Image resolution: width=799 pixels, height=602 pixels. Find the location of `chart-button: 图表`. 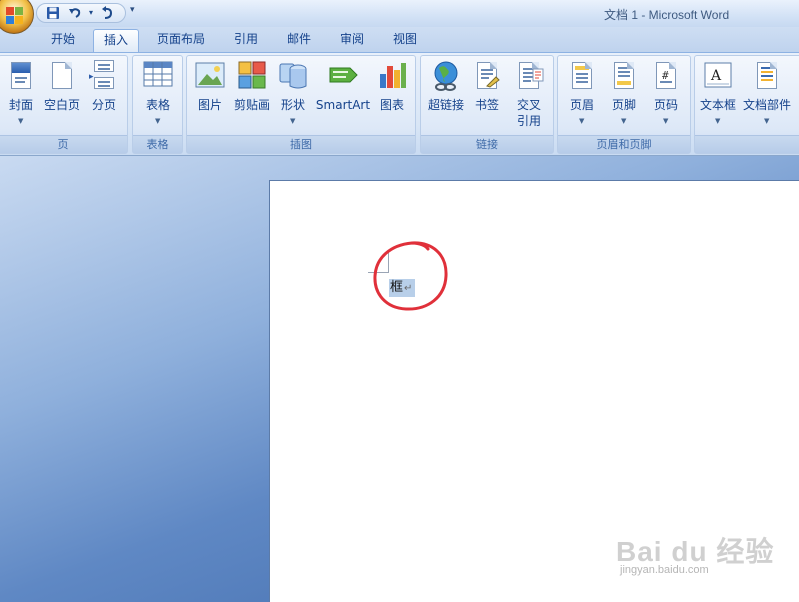

chart-button: 图表 is located at coordinates (392, 97).